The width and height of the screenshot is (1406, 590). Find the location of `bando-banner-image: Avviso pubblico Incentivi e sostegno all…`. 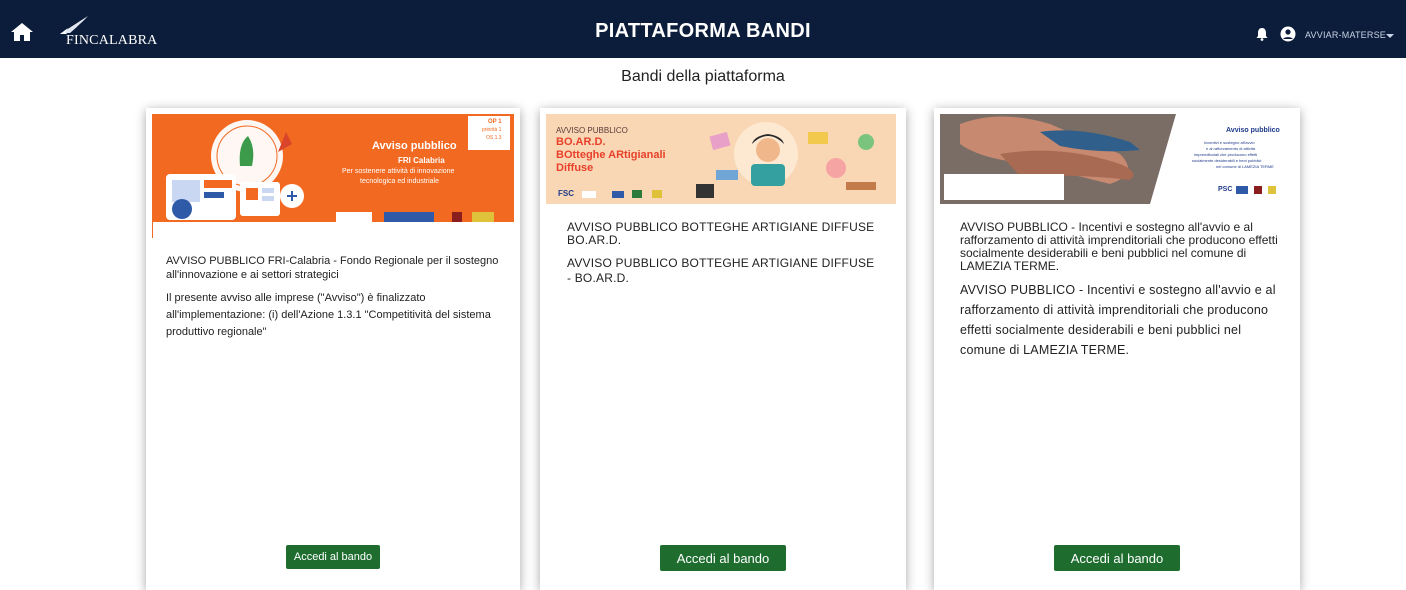

bando-banner-image: Avviso pubblico Incentivi e sostegno all… is located at coordinates (1115, 159).